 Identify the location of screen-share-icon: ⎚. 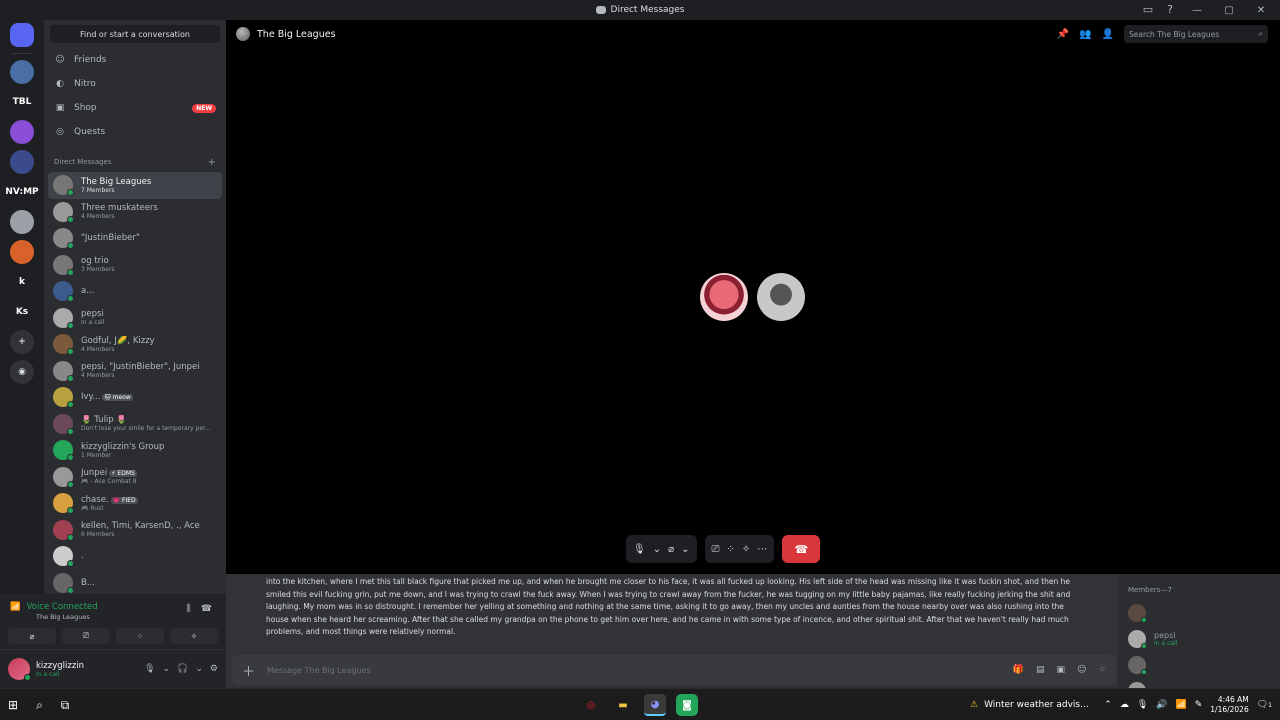
(716, 549).